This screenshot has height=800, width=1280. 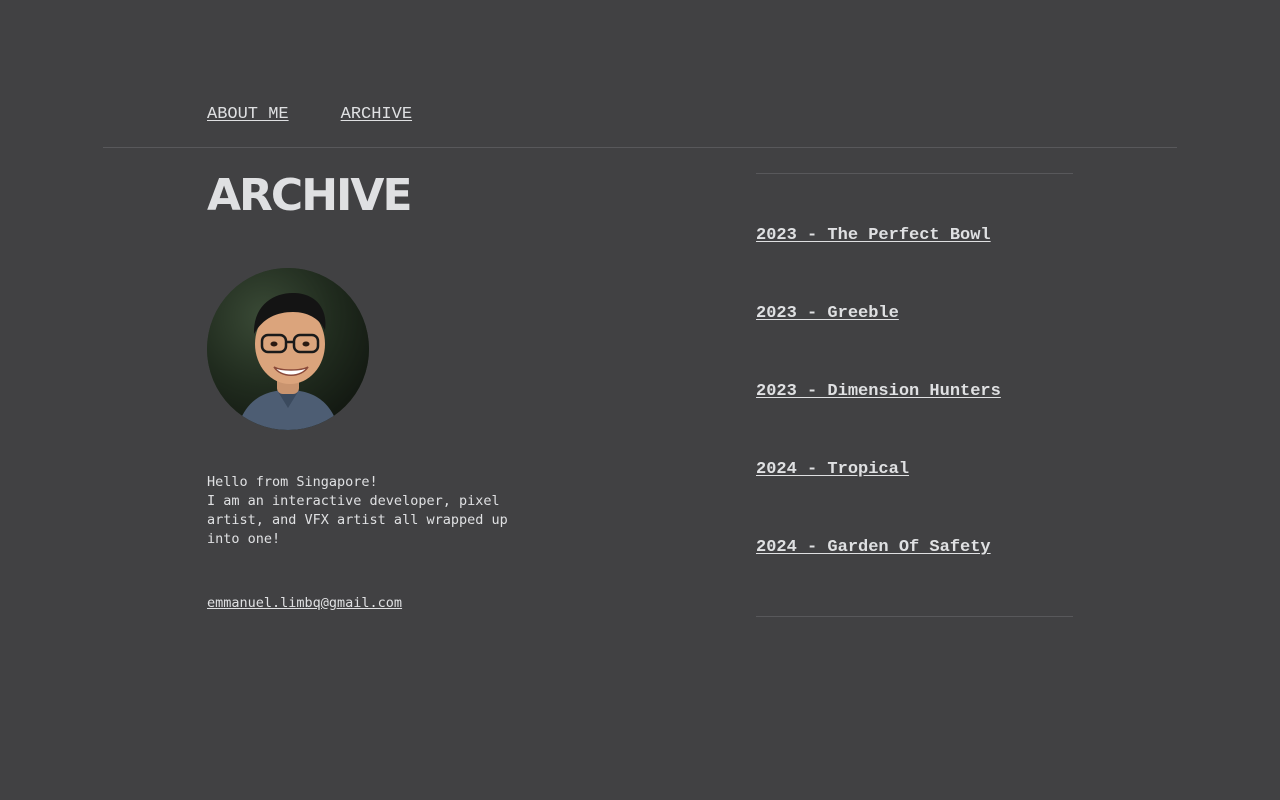 What do you see at coordinates (248, 114) in the screenshot?
I see `nav-link-about-me: ABOUT ME` at bounding box center [248, 114].